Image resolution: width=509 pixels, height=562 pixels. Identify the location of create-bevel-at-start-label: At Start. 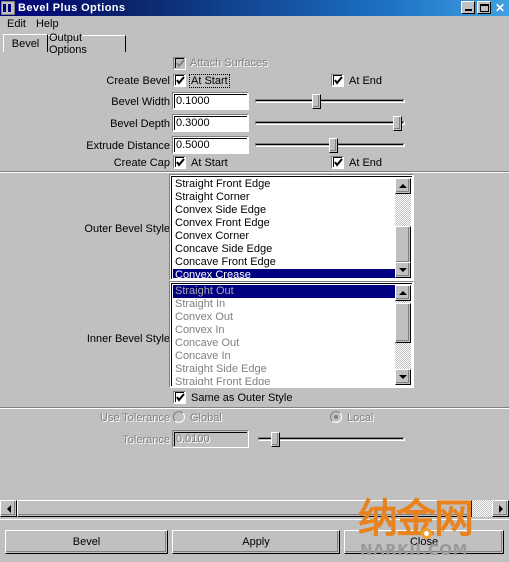
(209, 81).